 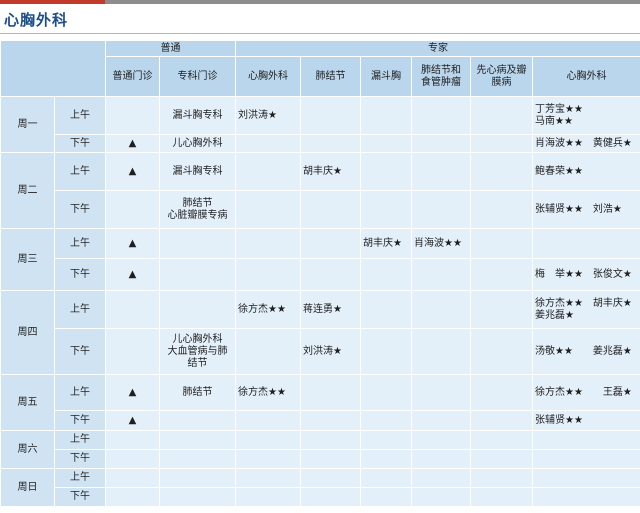 What do you see at coordinates (197, 143) in the screenshot?
I see `schedule-cell: 儿心胸外科` at bounding box center [197, 143].